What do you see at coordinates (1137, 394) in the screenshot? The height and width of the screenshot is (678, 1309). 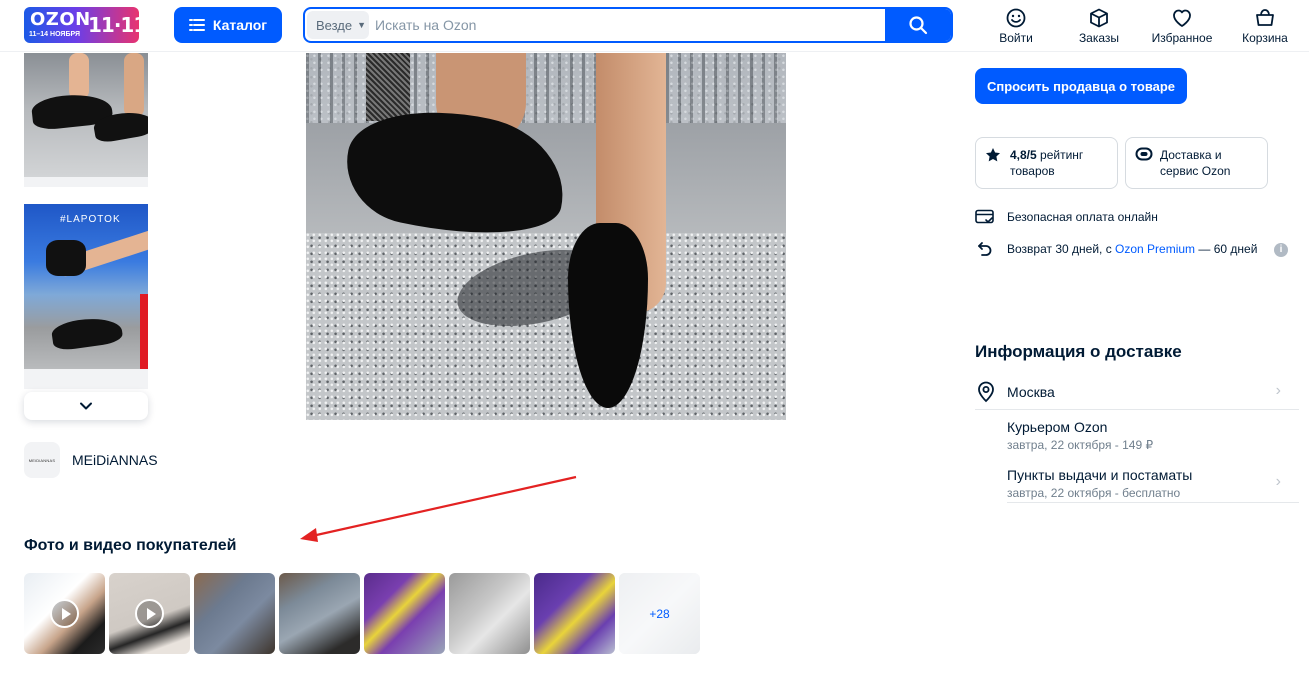 I see `delivery-city-selector: Москва ›` at bounding box center [1137, 394].